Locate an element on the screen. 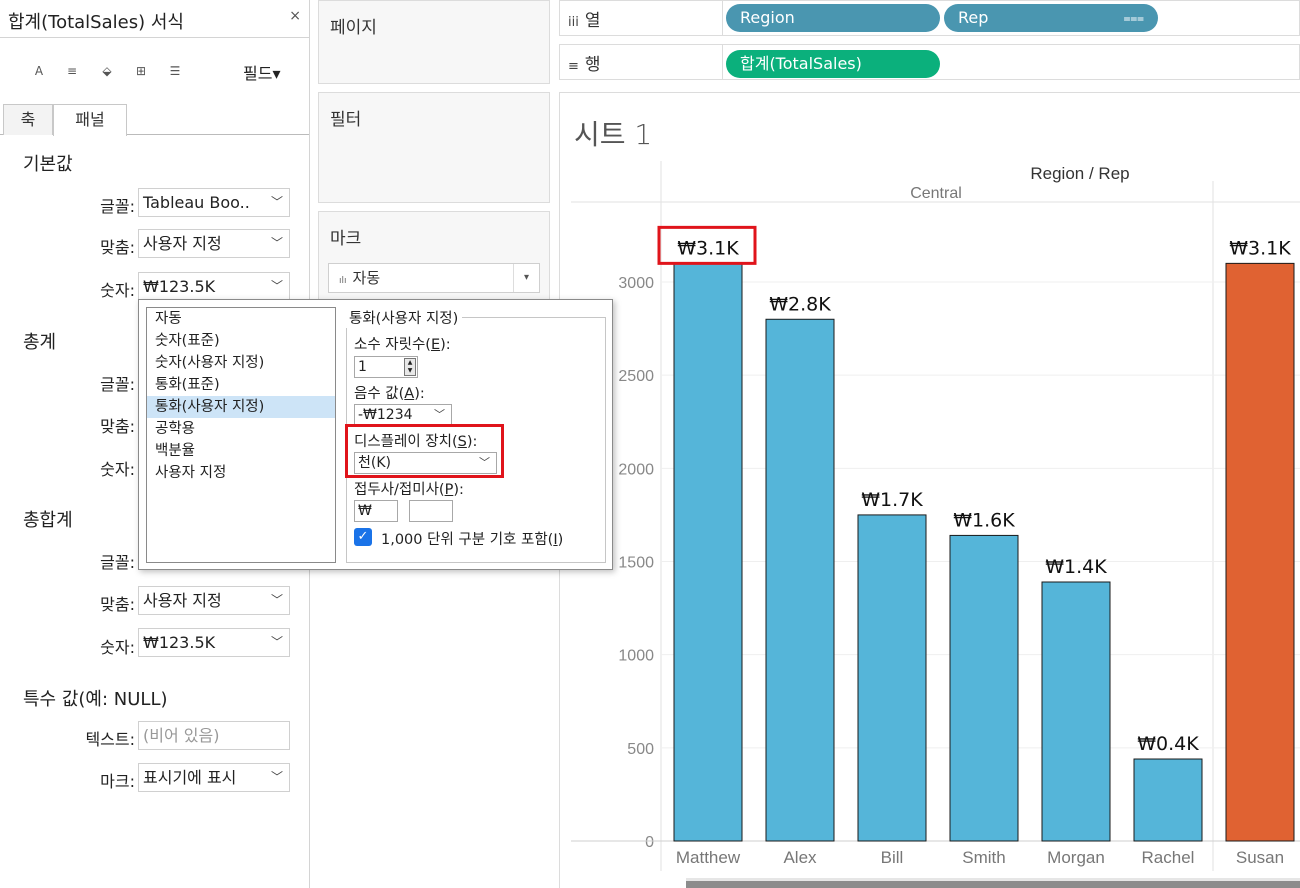  x-tick-label: Morgan is located at coordinates (1076, 857).